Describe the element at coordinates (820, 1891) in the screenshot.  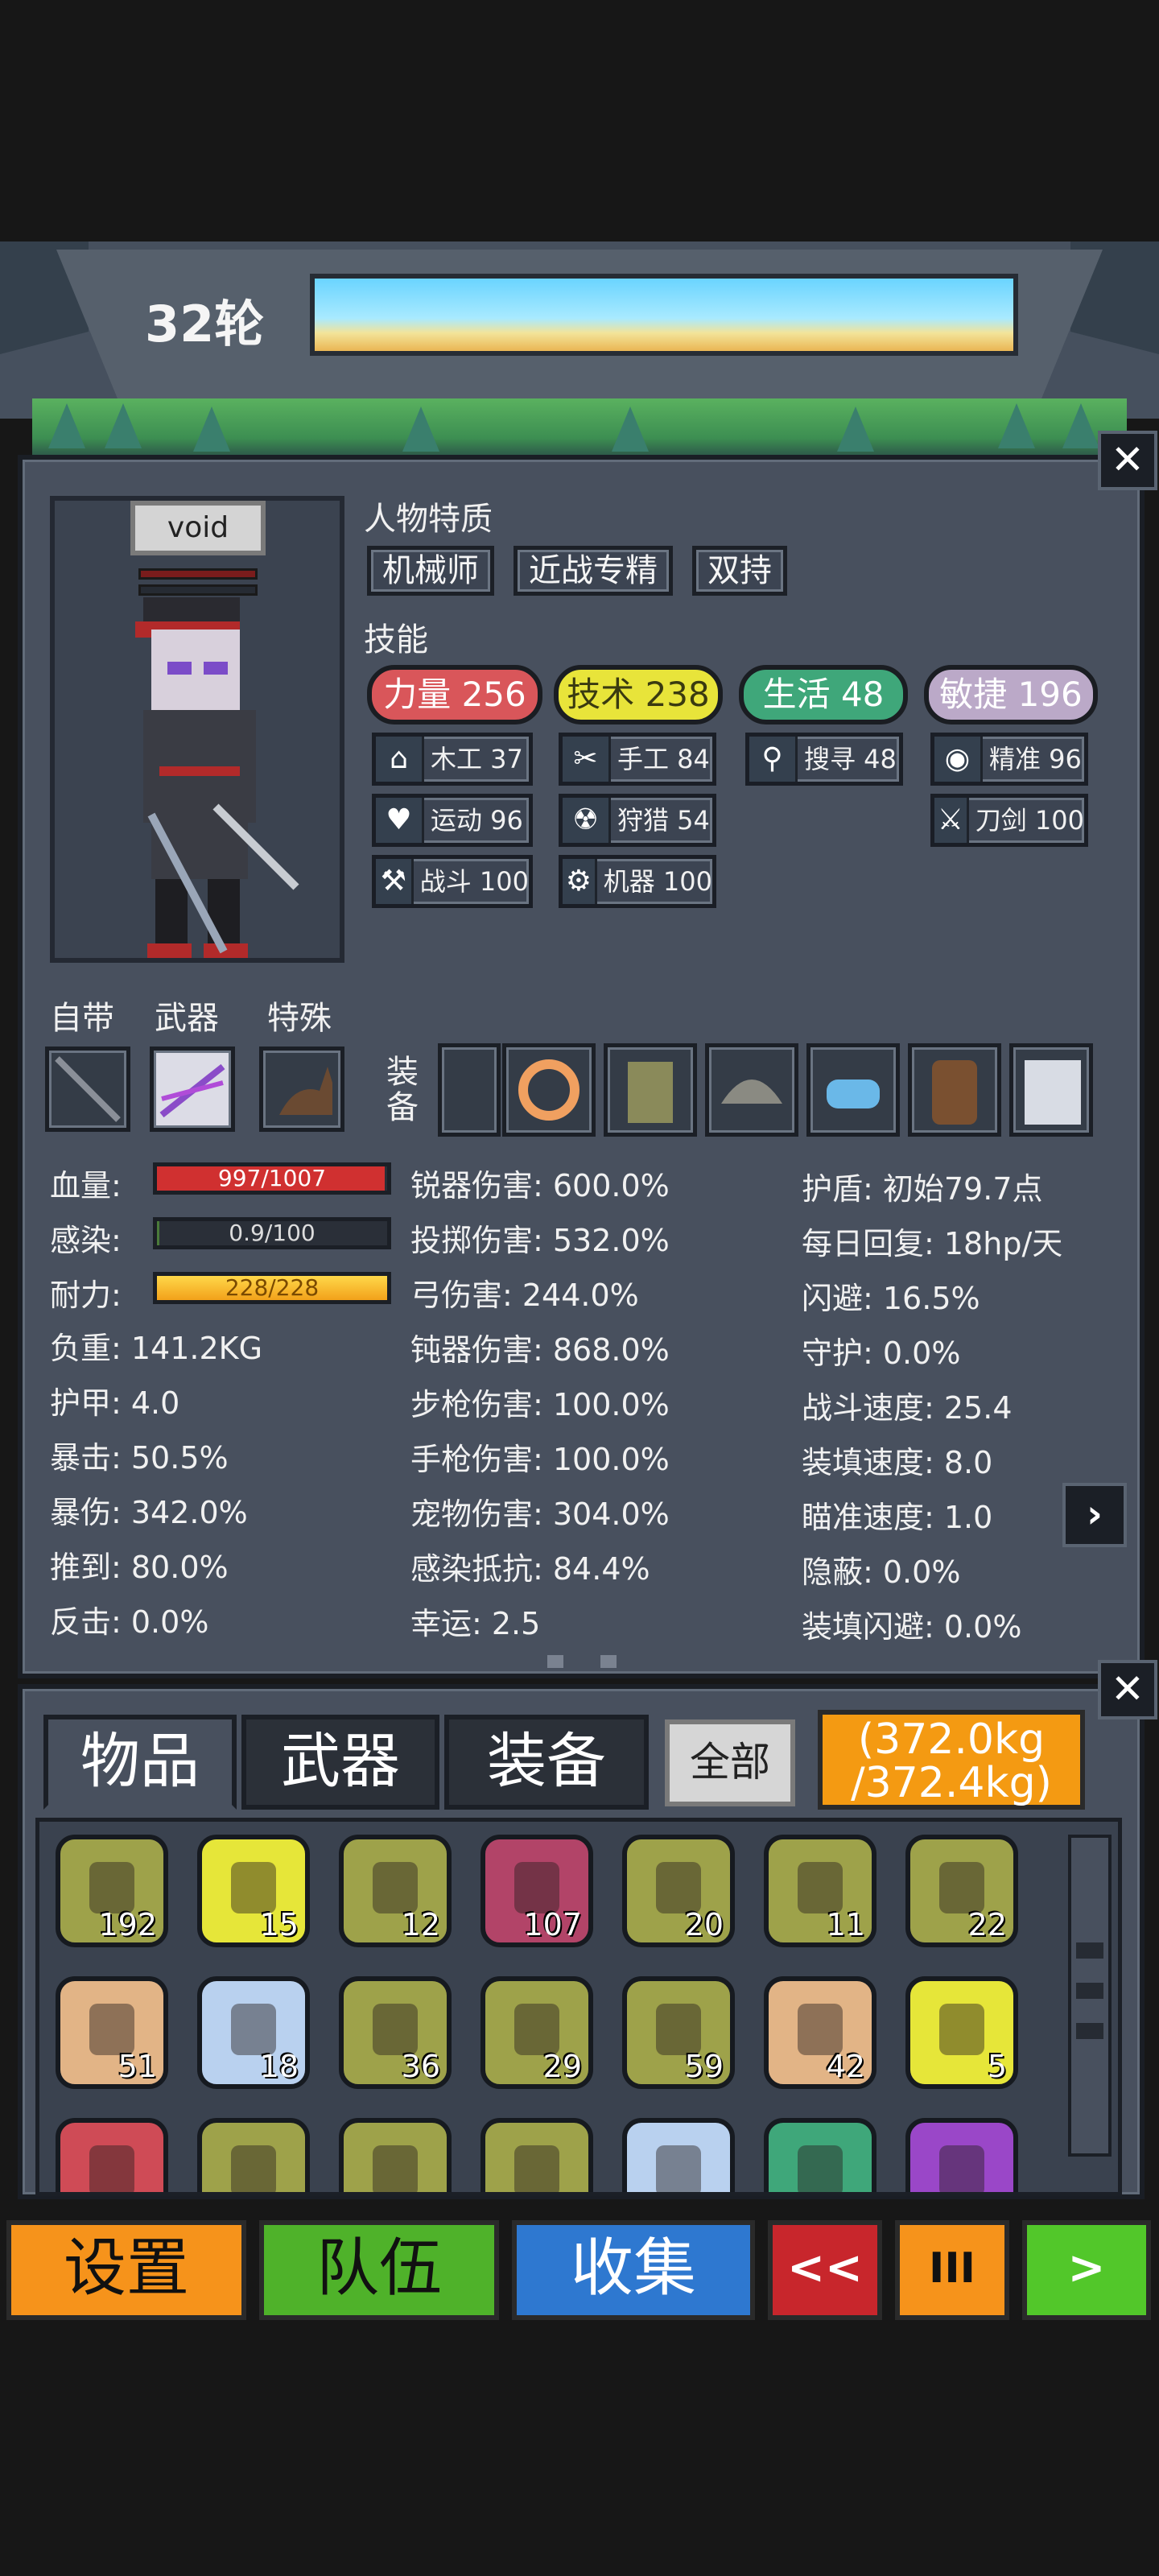
I see `inventory-item: 11` at that location.